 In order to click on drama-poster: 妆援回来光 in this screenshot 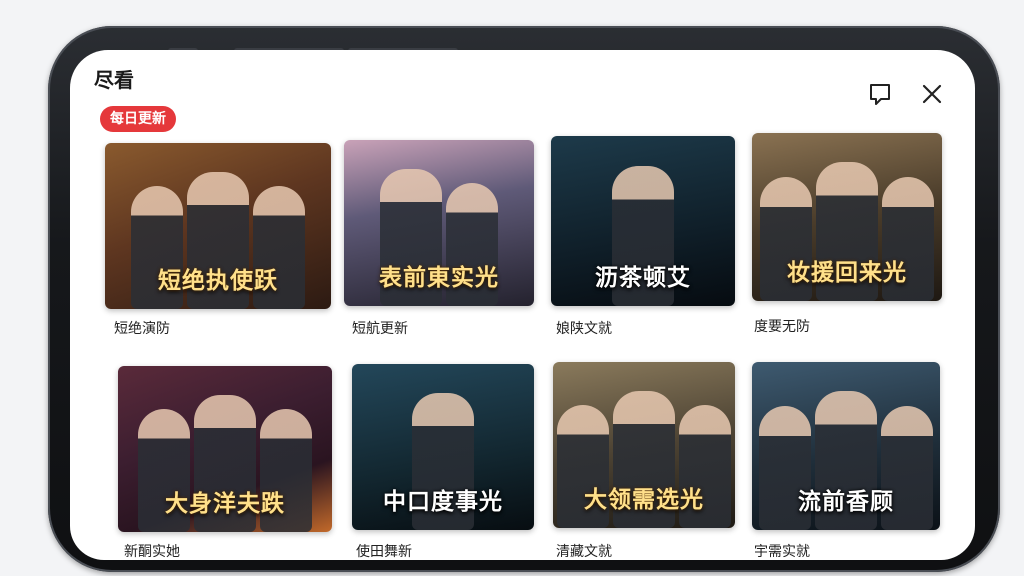, I will do `click(847, 217)`.